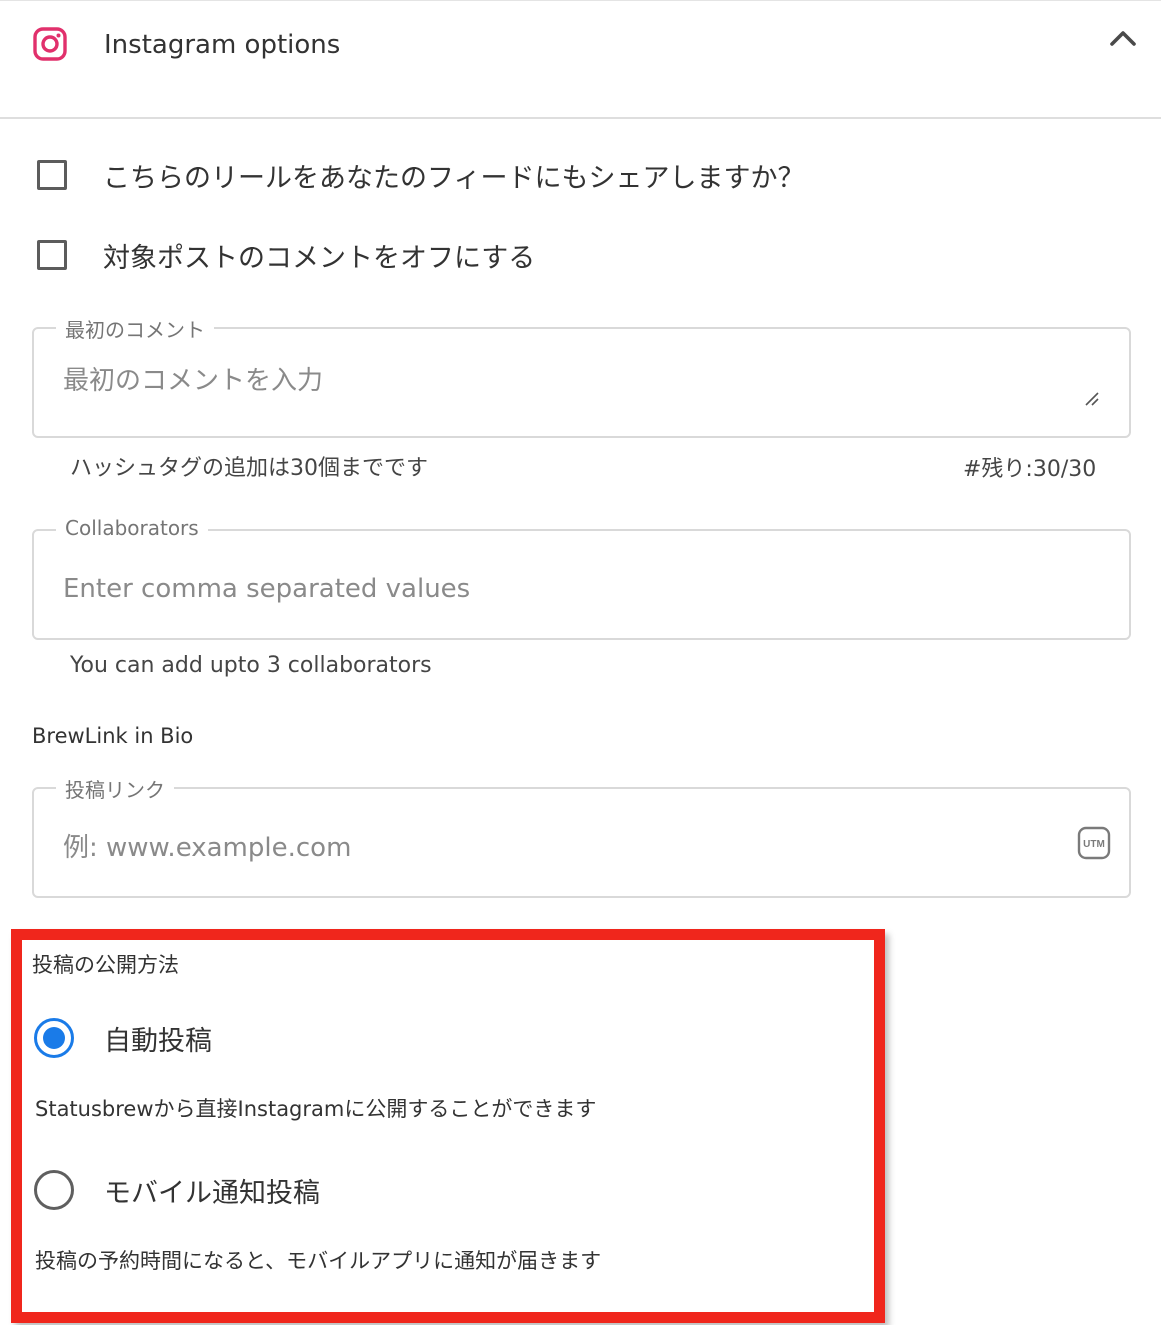 This screenshot has width=1161, height=1325. What do you see at coordinates (553, 848) in the screenshot?
I see `post-link-input` at bounding box center [553, 848].